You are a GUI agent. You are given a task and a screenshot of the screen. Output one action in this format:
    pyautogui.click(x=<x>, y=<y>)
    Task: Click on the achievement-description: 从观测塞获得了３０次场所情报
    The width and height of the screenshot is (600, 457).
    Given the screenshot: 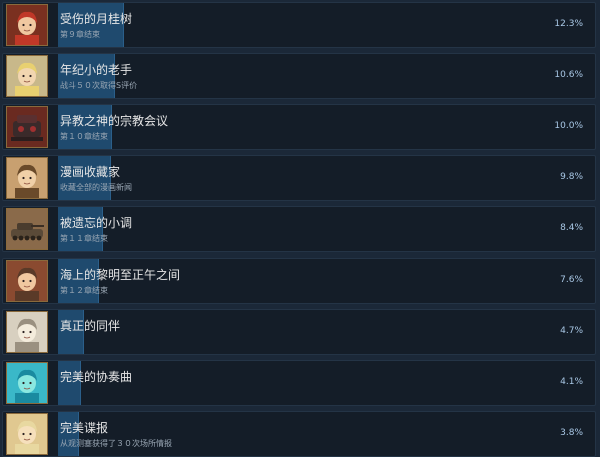 What is the action you would take?
    pyautogui.click(x=116, y=443)
    